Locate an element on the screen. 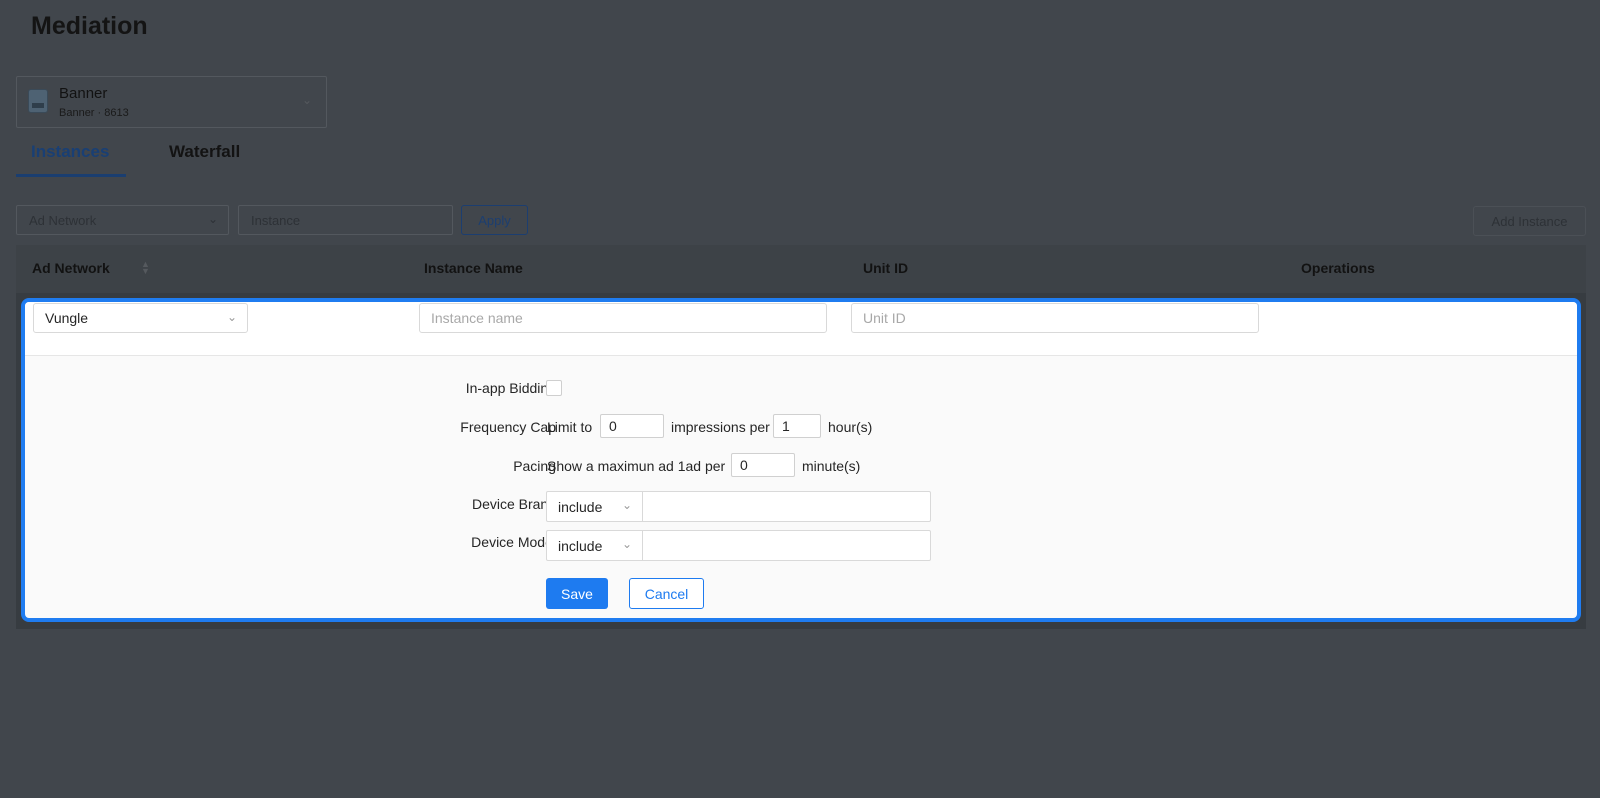 The image size is (1600, 798). frequency-hours-unit: hour(s) is located at coordinates (850, 427).